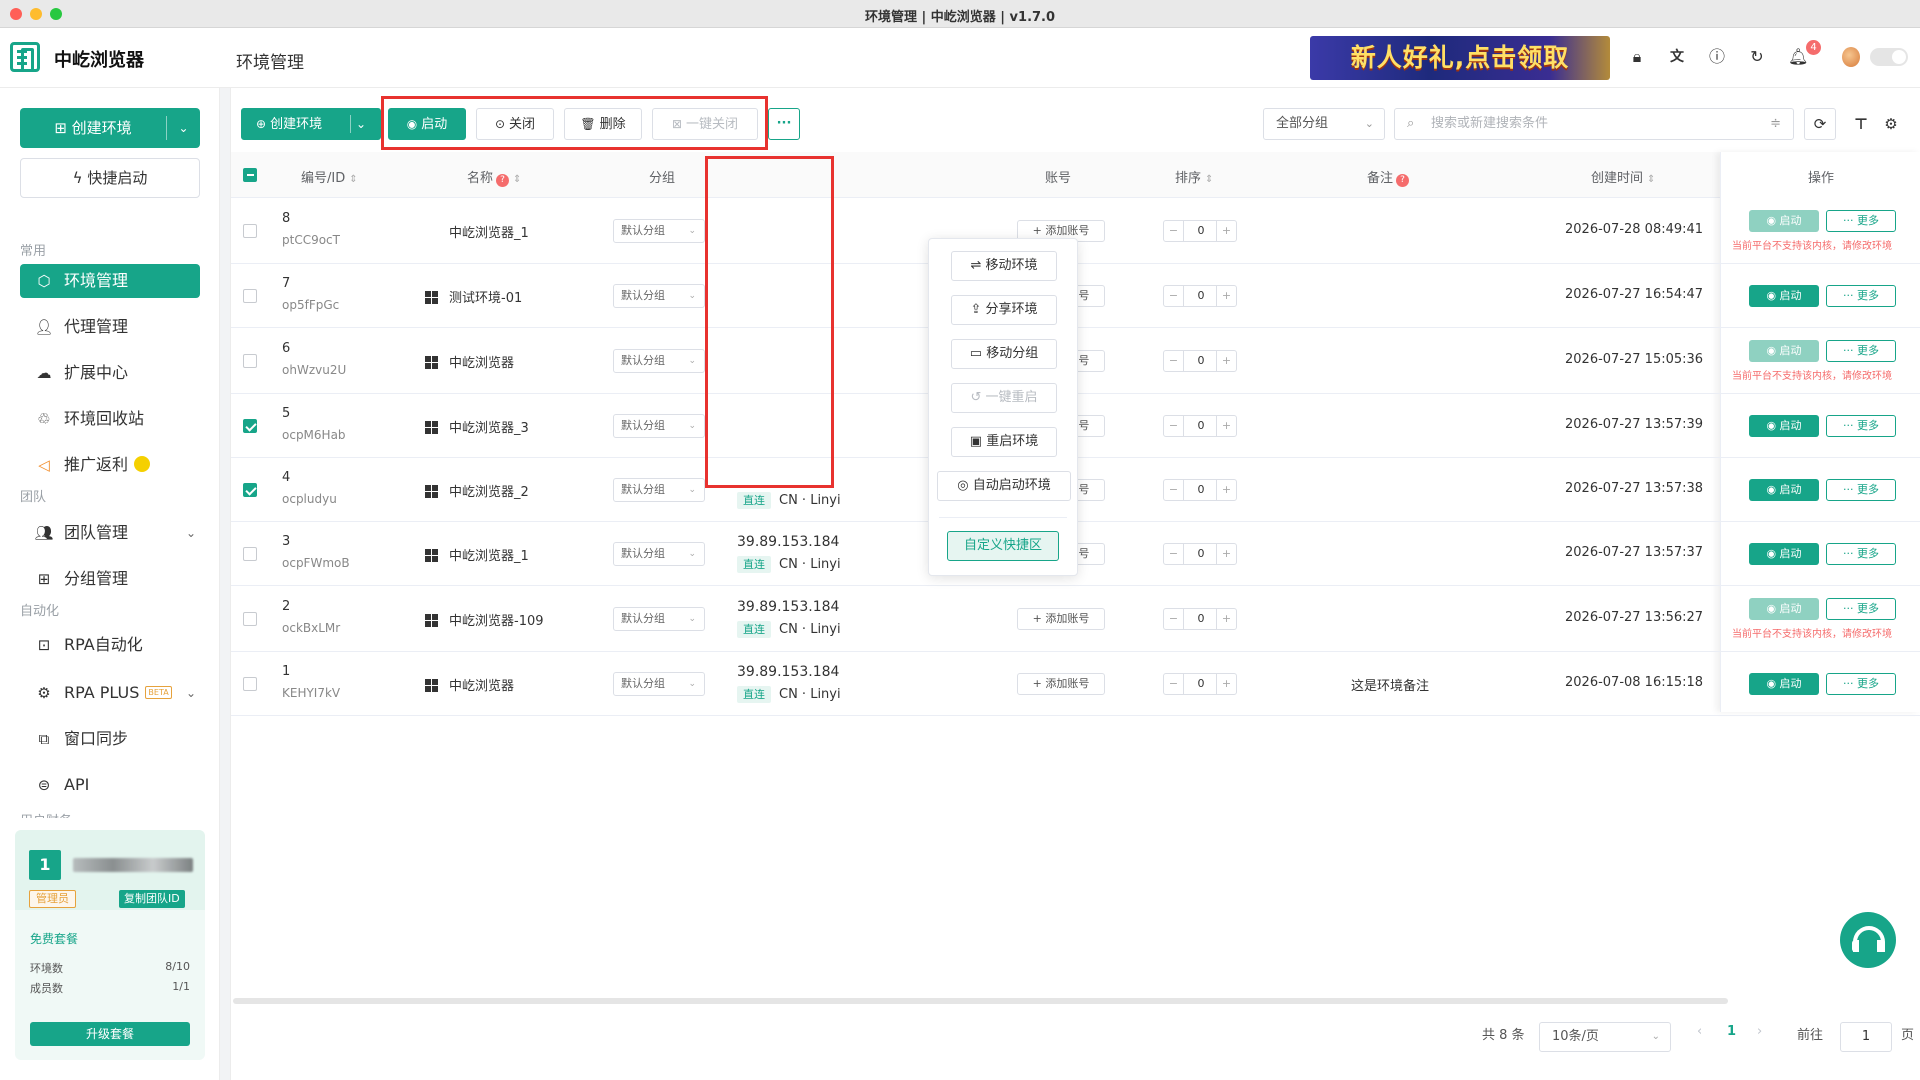  I want to click on prev-page-icon: ‹, so click(1699, 1031).